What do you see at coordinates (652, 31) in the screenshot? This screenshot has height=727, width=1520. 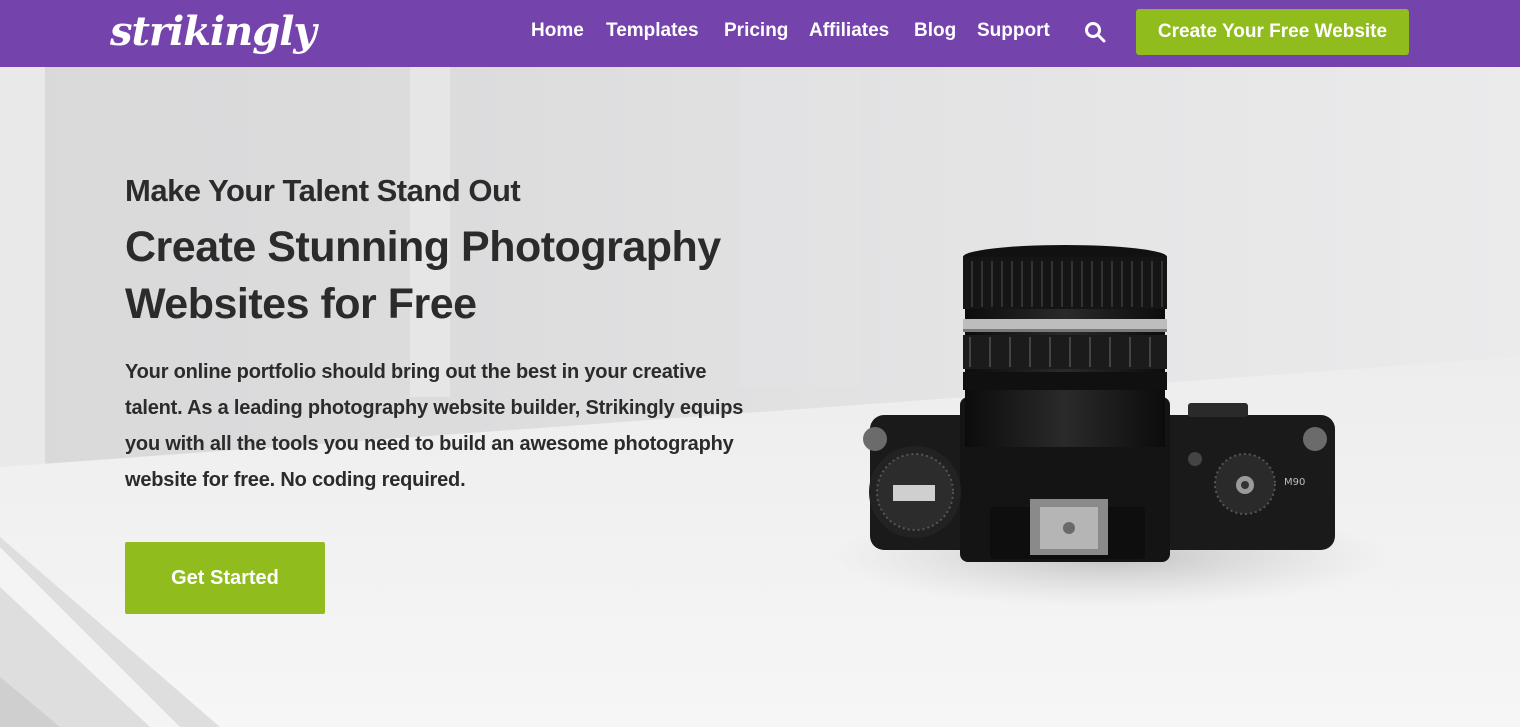 I see `nav-link-templates: Templates` at bounding box center [652, 31].